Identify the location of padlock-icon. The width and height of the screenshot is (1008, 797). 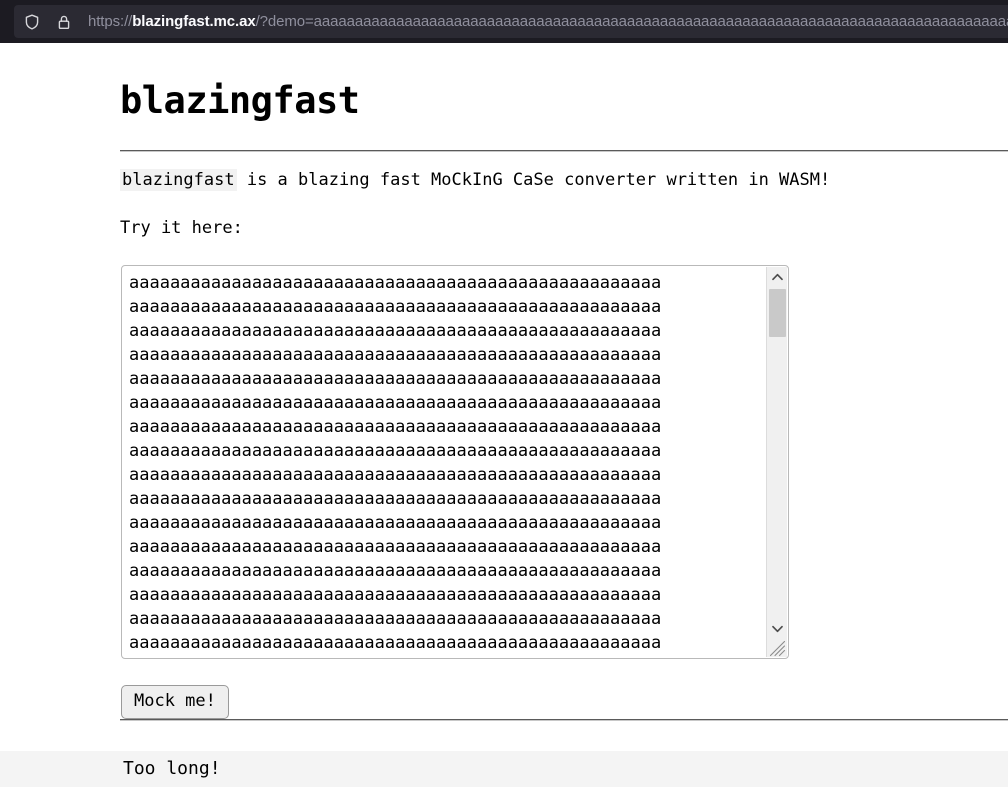
(64, 22).